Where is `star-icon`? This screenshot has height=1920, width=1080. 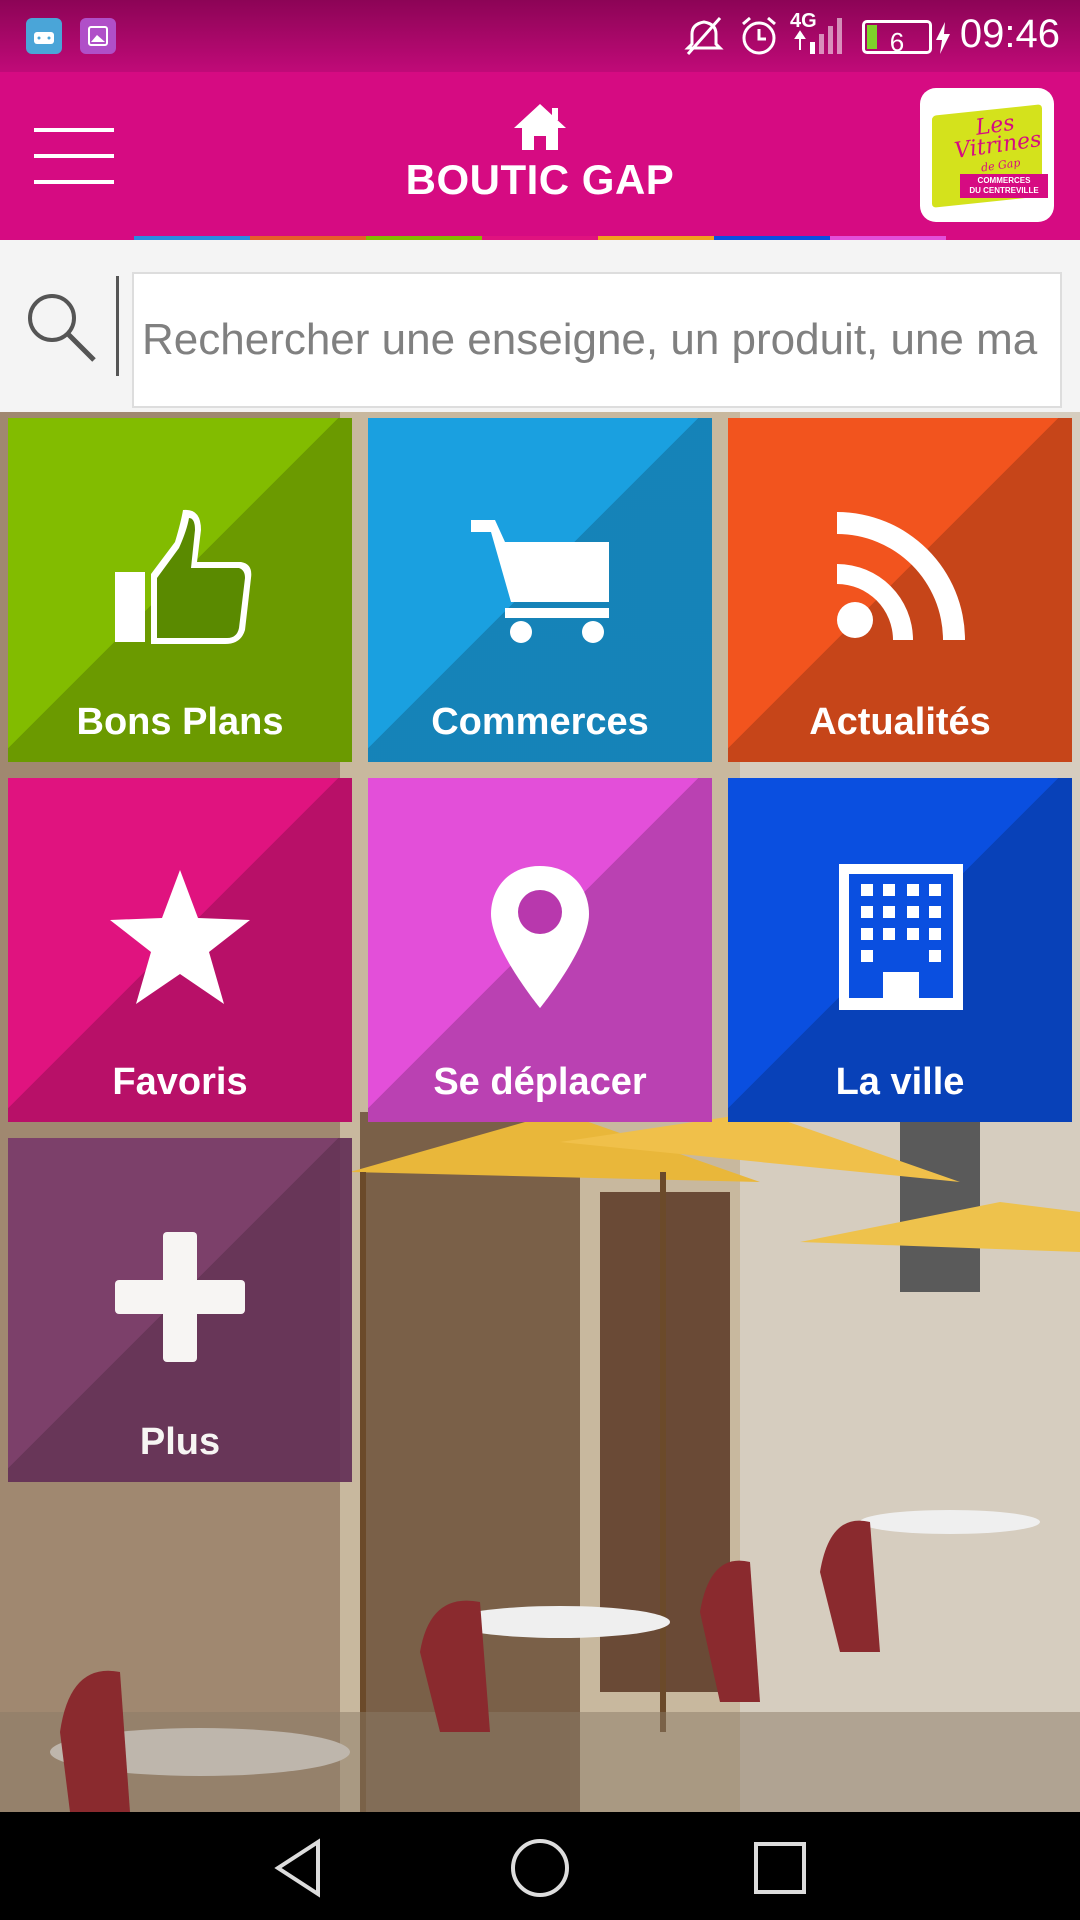
star-icon is located at coordinates (180, 937).